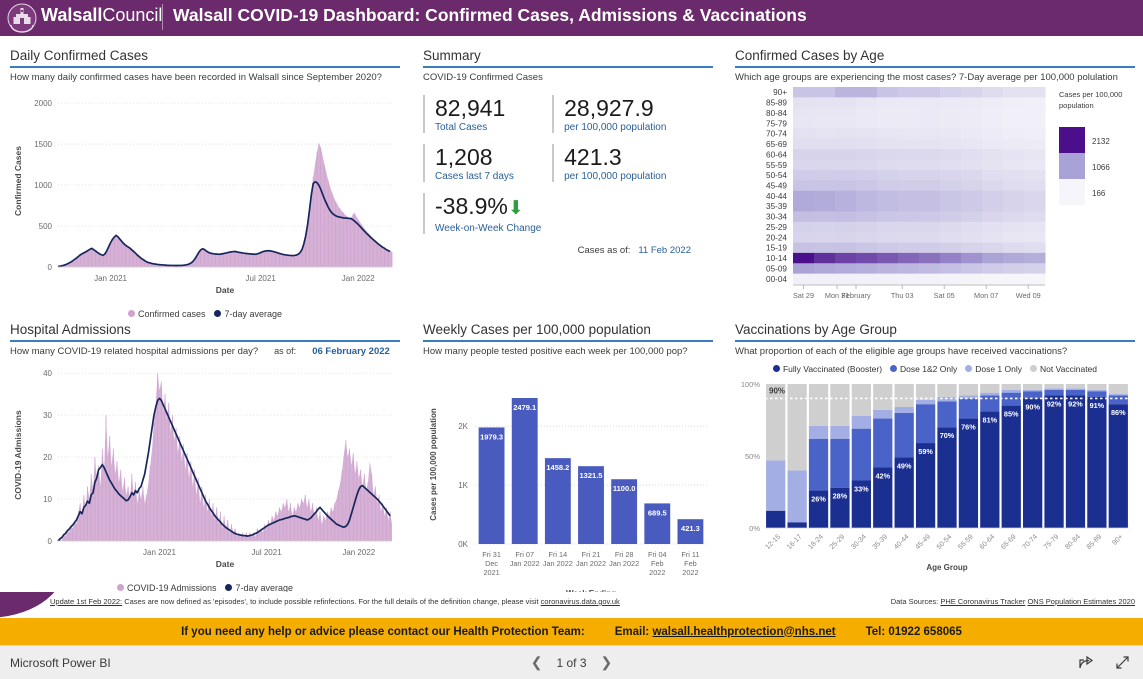 This screenshot has width=1143, height=679. Describe the element at coordinates (929, 368) in the screenshot. I see `legend-label-dose-1-2-only: Dose 1&2 Only` at that location.